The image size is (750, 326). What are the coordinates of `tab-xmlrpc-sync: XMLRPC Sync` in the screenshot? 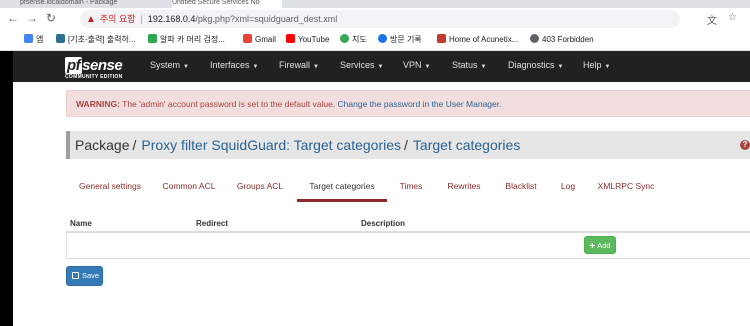 It's located at (626, 187).